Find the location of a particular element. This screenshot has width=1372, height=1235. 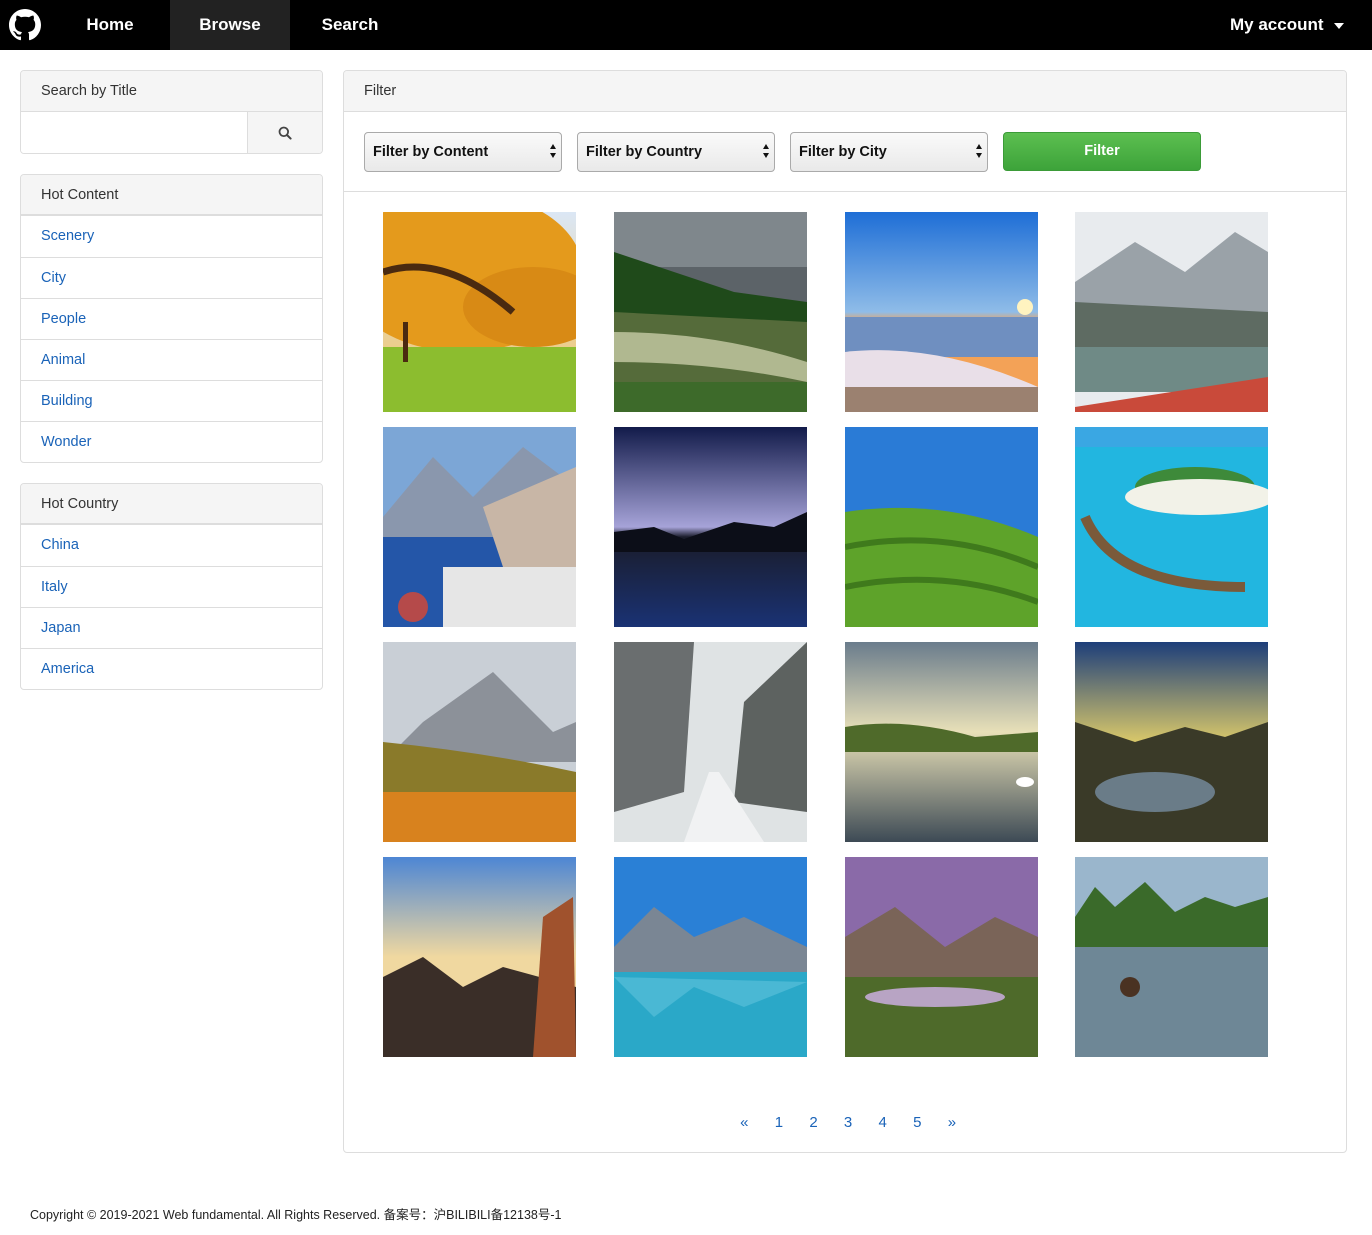

nav-my-account: My account is located at coordinates (1295, 25).